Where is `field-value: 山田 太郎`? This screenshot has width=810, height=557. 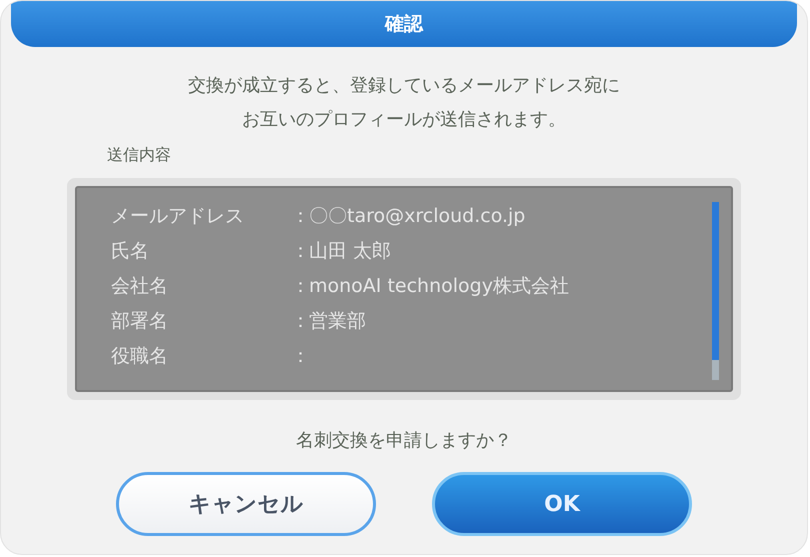
field-value: 山田 太郎 is located at coordinates (350, 251).